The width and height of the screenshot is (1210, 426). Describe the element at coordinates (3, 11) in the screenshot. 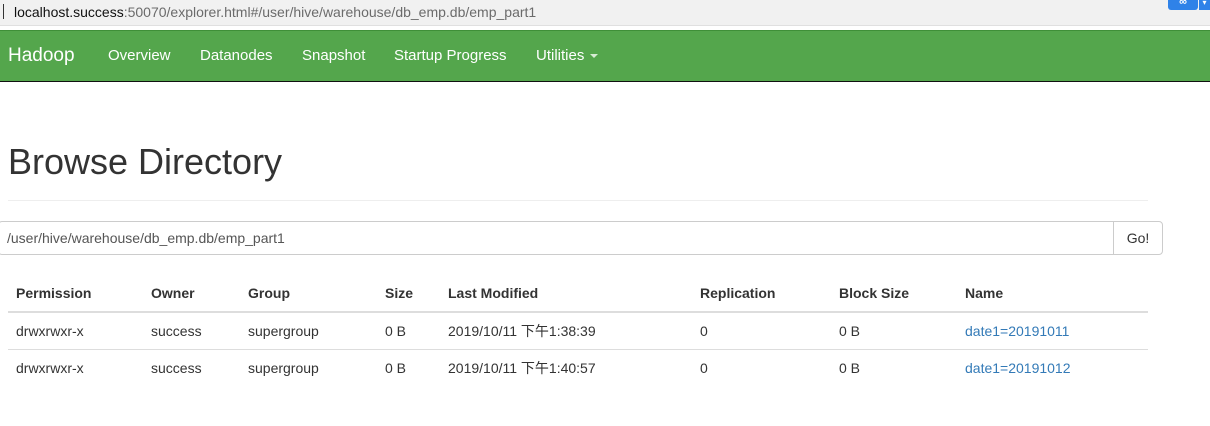

I see `text-cursor` at that location.